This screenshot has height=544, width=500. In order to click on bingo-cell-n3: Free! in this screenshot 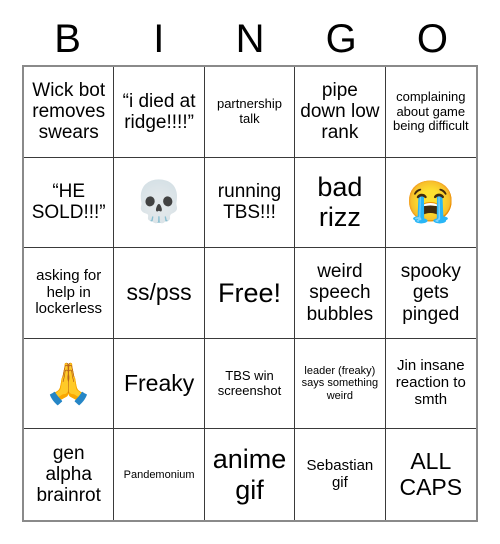, I will do `click(250, 293)`.